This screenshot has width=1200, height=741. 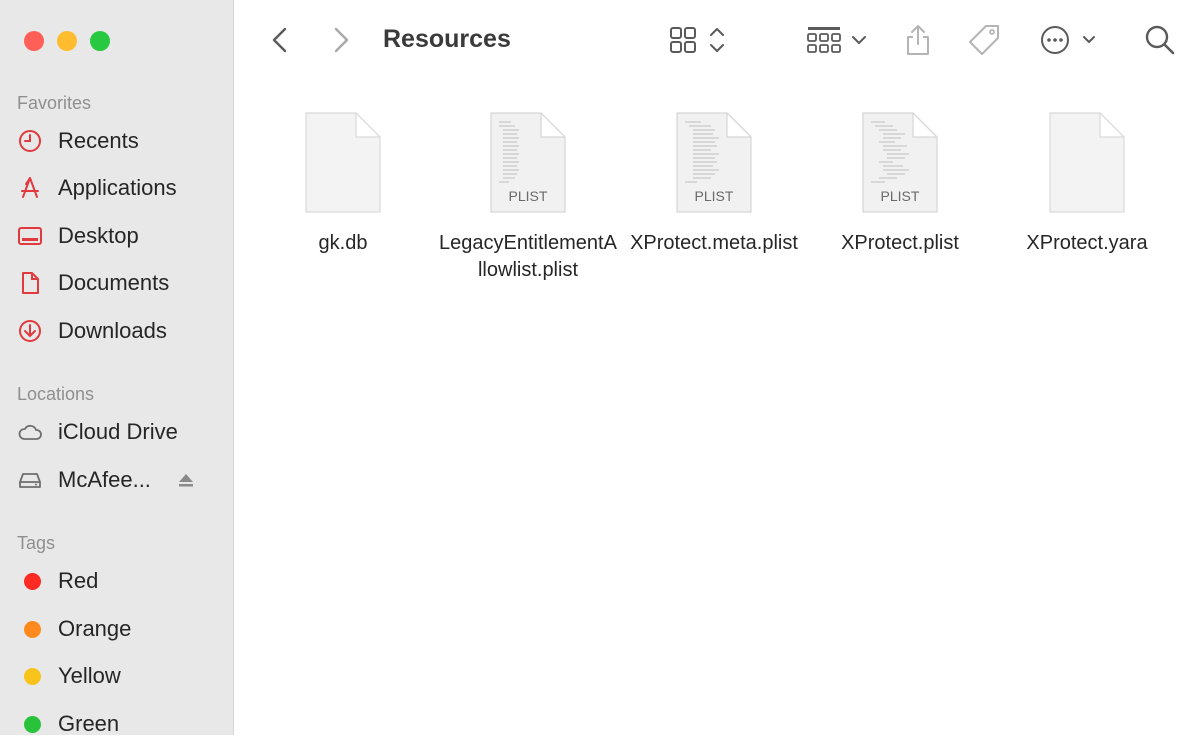 What do you see at coordinates (528, 256) in the screenshot?
I see `file-name: LegacyEntitlementAllowlist.plist` at bounding box center [528, 256].